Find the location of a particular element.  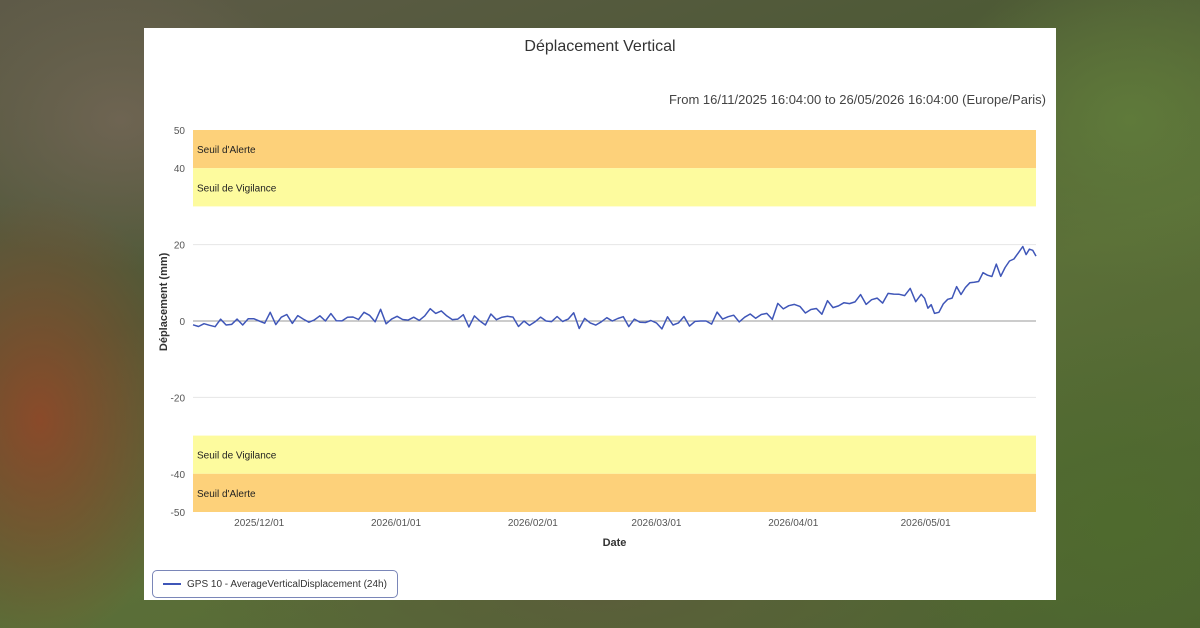

series-layer is located at coordinates (614, 287).